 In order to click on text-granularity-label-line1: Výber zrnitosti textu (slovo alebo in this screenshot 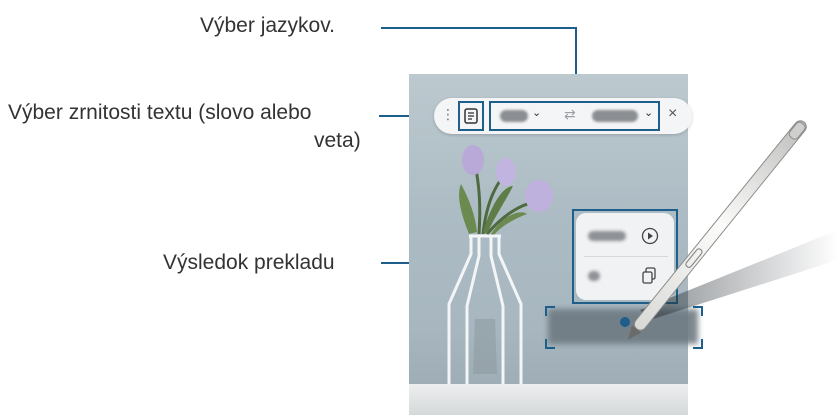, I will do `click(160, 112)`.